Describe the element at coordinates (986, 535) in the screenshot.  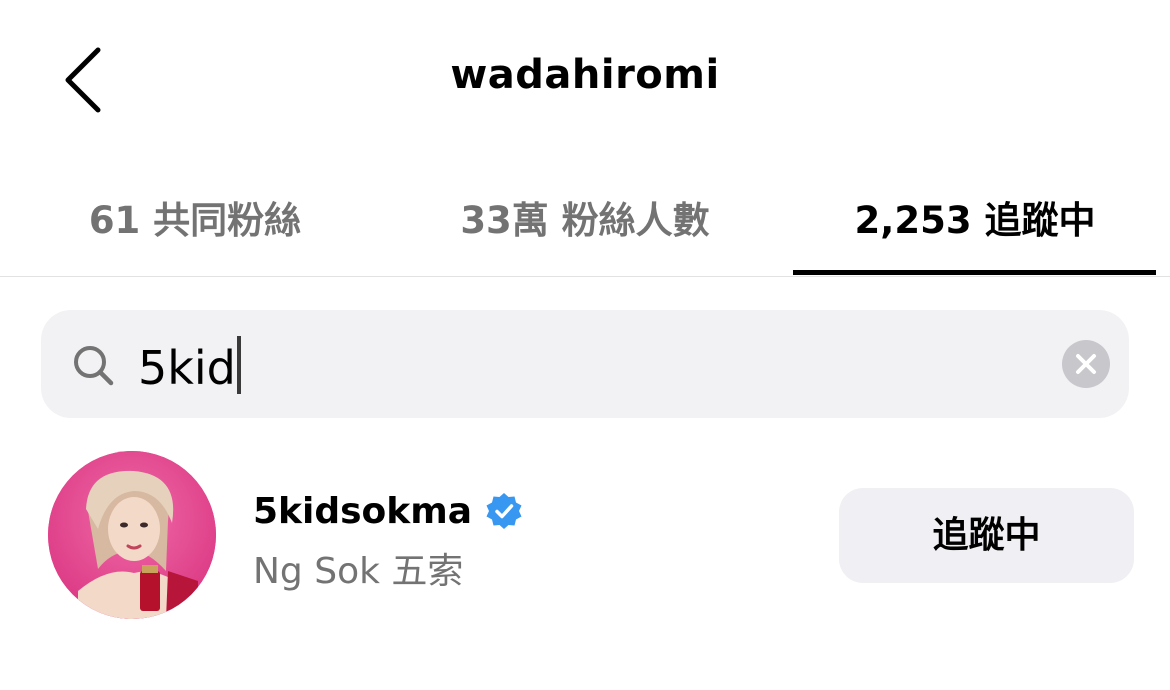
I see `following-button: 追蹤中` at that location.